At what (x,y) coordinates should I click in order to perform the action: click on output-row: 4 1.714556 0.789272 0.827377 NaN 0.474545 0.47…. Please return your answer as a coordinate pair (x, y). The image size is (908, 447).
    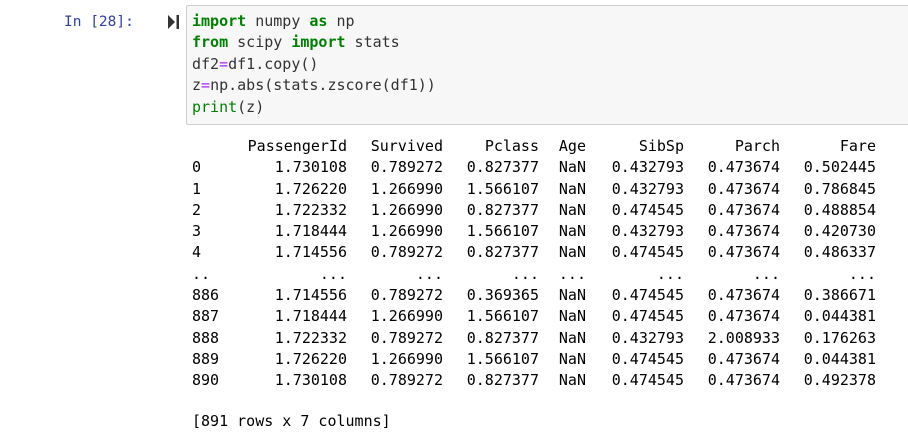
    Looking at the image, I should click on (542, 252).